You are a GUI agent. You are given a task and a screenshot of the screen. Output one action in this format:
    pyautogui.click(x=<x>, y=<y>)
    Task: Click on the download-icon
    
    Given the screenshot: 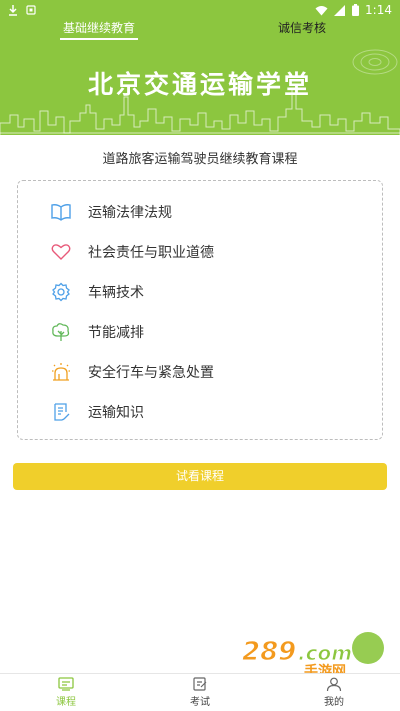 What is the action you would take?
    pyautogui.click(x=13, y=10)
    